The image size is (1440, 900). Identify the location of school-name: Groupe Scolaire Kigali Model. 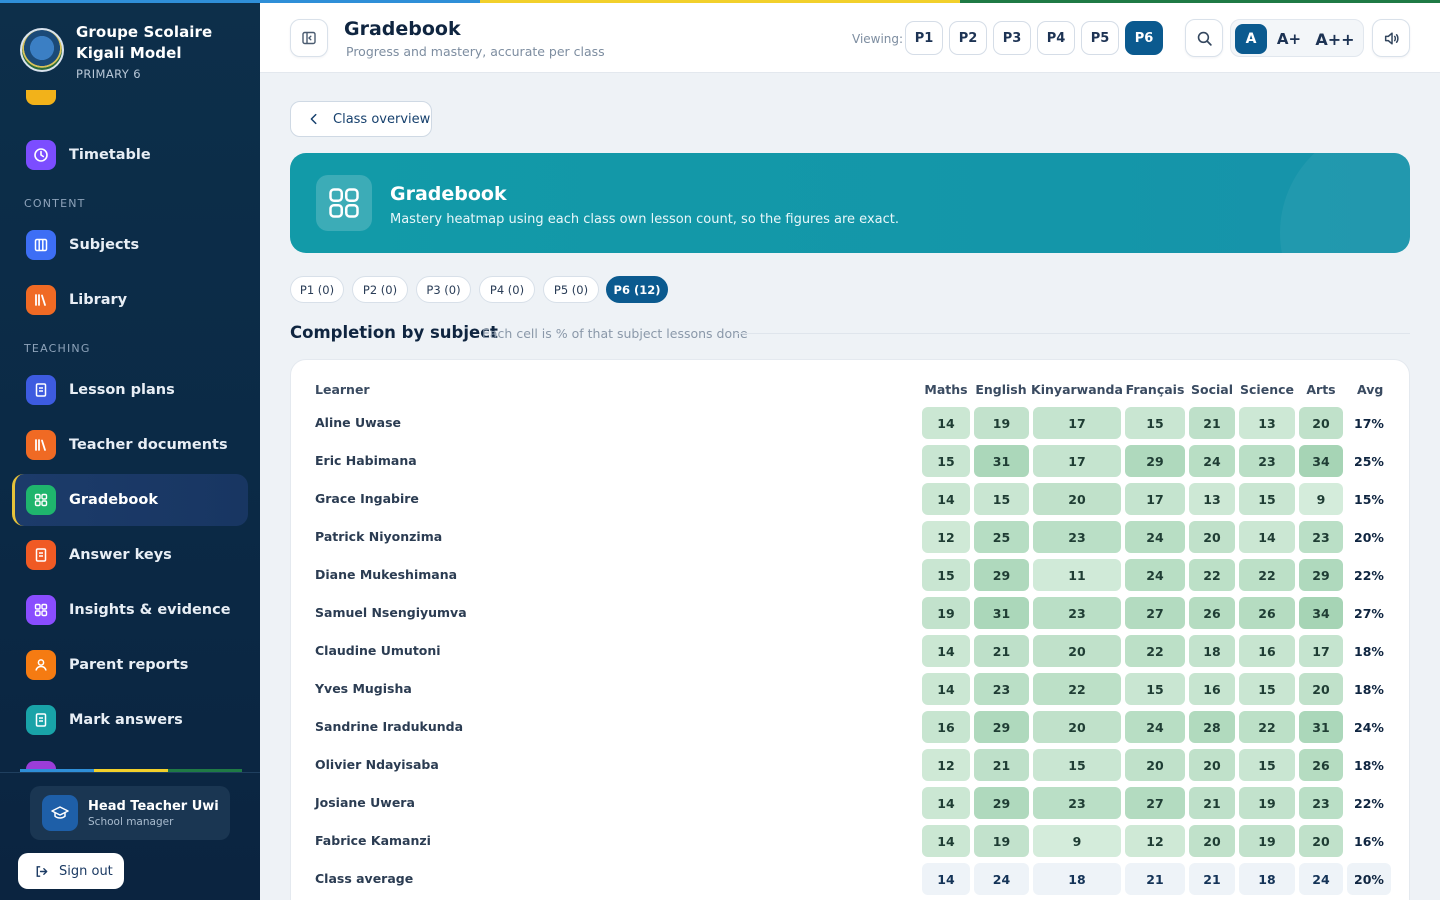
(144, 42).